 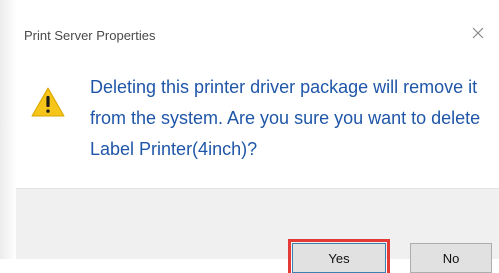 I want to click on close-icon, so click(x=478, y=33).